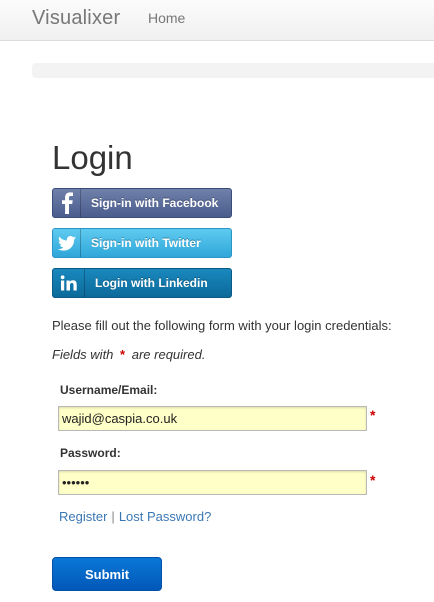 This screenshot has width=434, height=602. Describe the element at coordinates (83, 354) in the screenshot. I see `required-note-prefix: Fields with` at that location.